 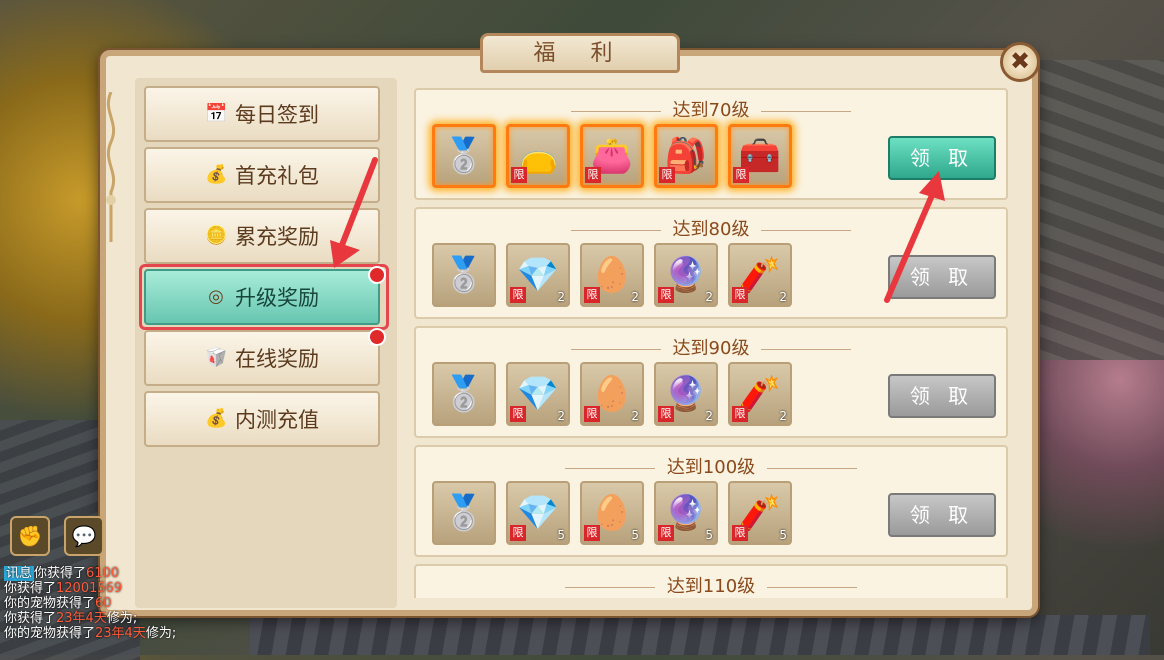 What do you see at coordinates (711, 585) in the screenshot?
I see `level-requirement: 达到110级` at bounding box center [711, 585].